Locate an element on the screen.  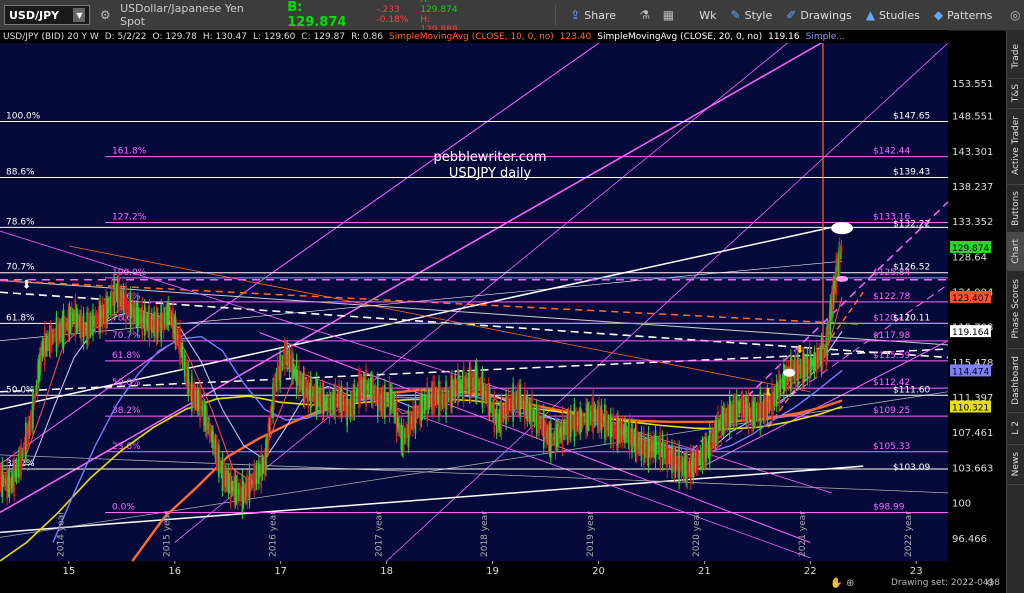
toolbar-divider is located at coordinates (556, 15).